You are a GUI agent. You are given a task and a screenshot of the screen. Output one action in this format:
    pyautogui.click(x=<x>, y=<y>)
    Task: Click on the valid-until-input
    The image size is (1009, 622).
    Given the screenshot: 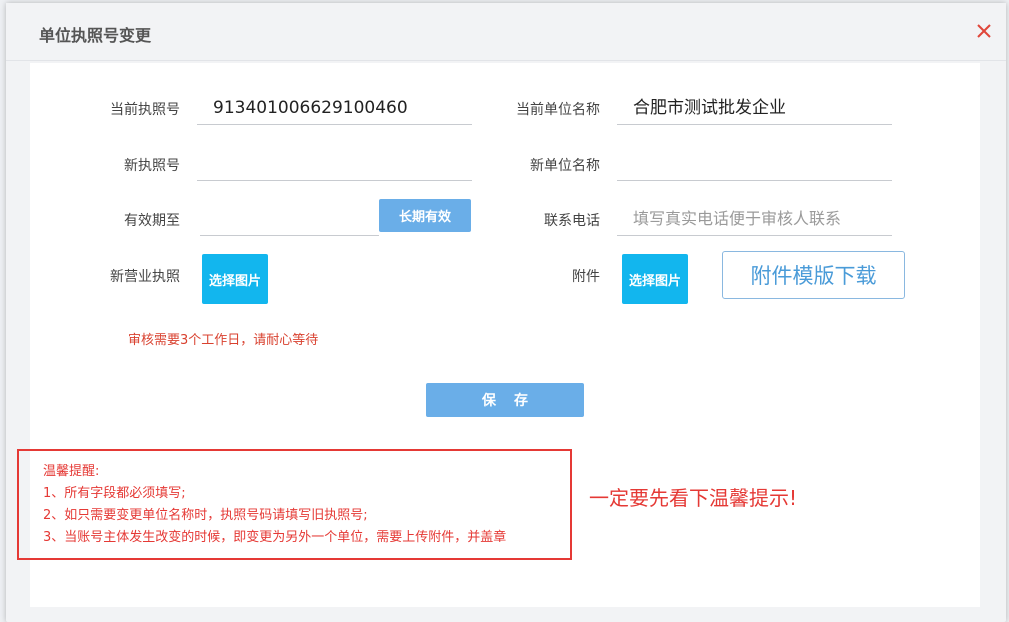 What is the action you would take?
    pyautogui.click(x=289, y=219)
    